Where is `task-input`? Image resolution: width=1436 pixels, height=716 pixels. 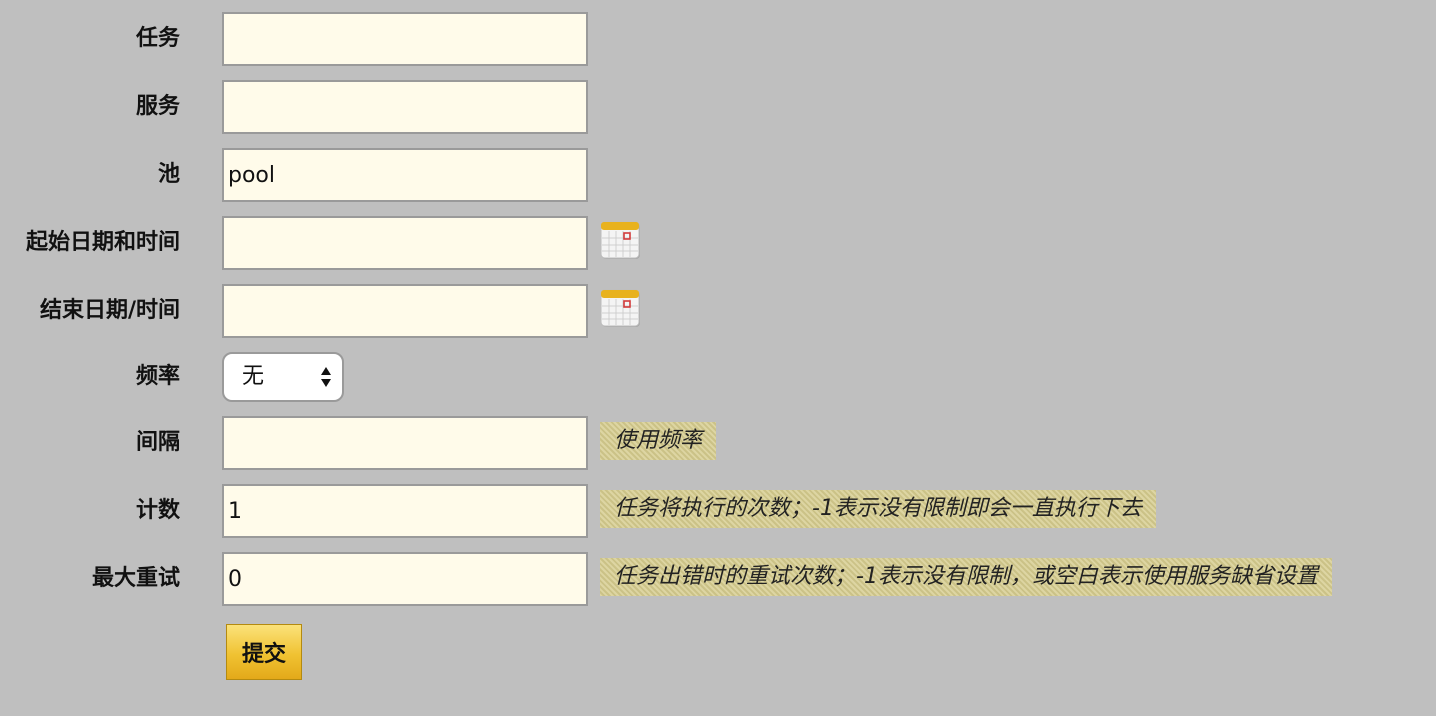 task-input is located at coordinates (405, 39).